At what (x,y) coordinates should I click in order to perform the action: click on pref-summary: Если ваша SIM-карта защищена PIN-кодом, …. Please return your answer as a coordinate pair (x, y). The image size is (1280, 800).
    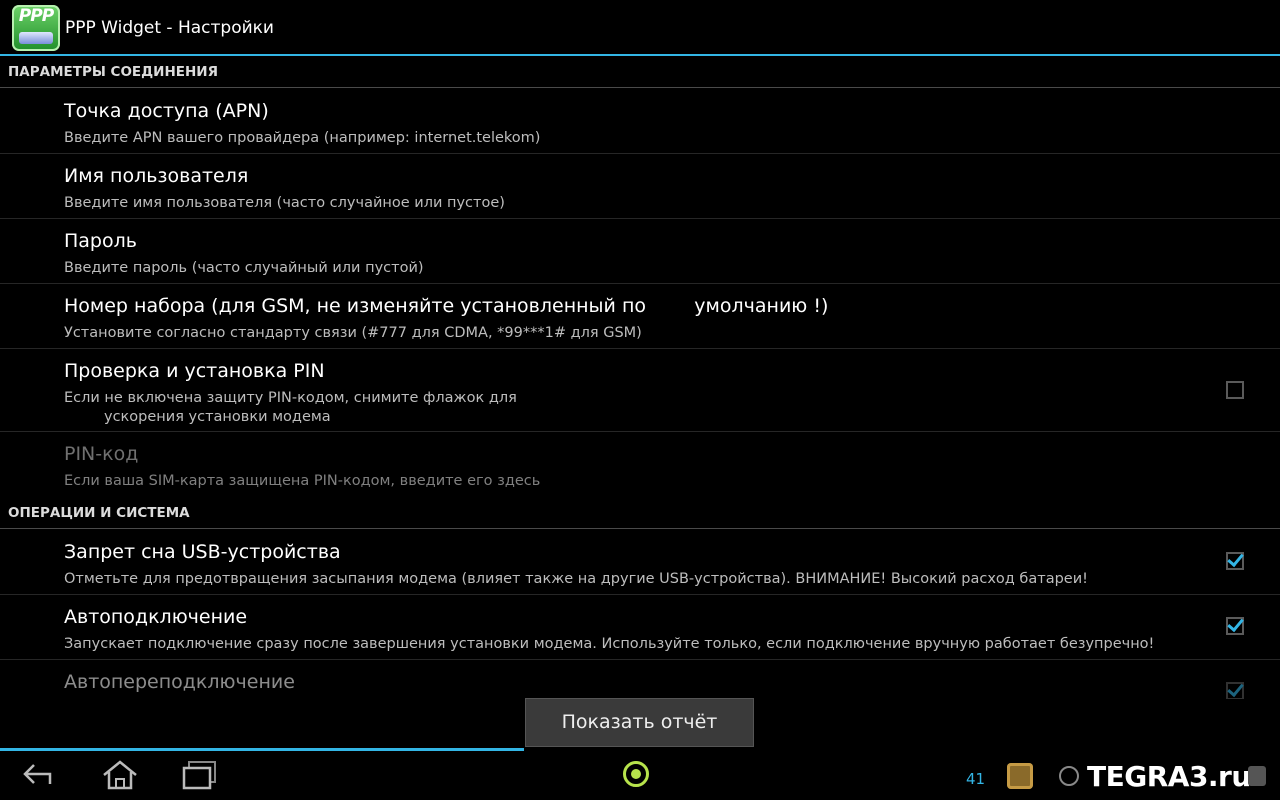
    Looking at the image, I should click on (302, 481).